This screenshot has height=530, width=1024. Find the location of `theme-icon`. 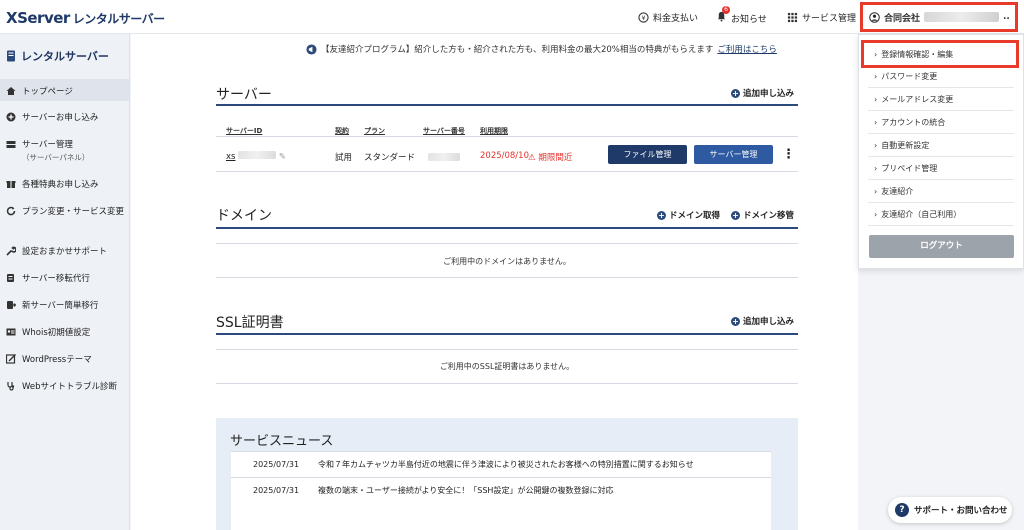

theme-icon is located at coordinates (11, 359).